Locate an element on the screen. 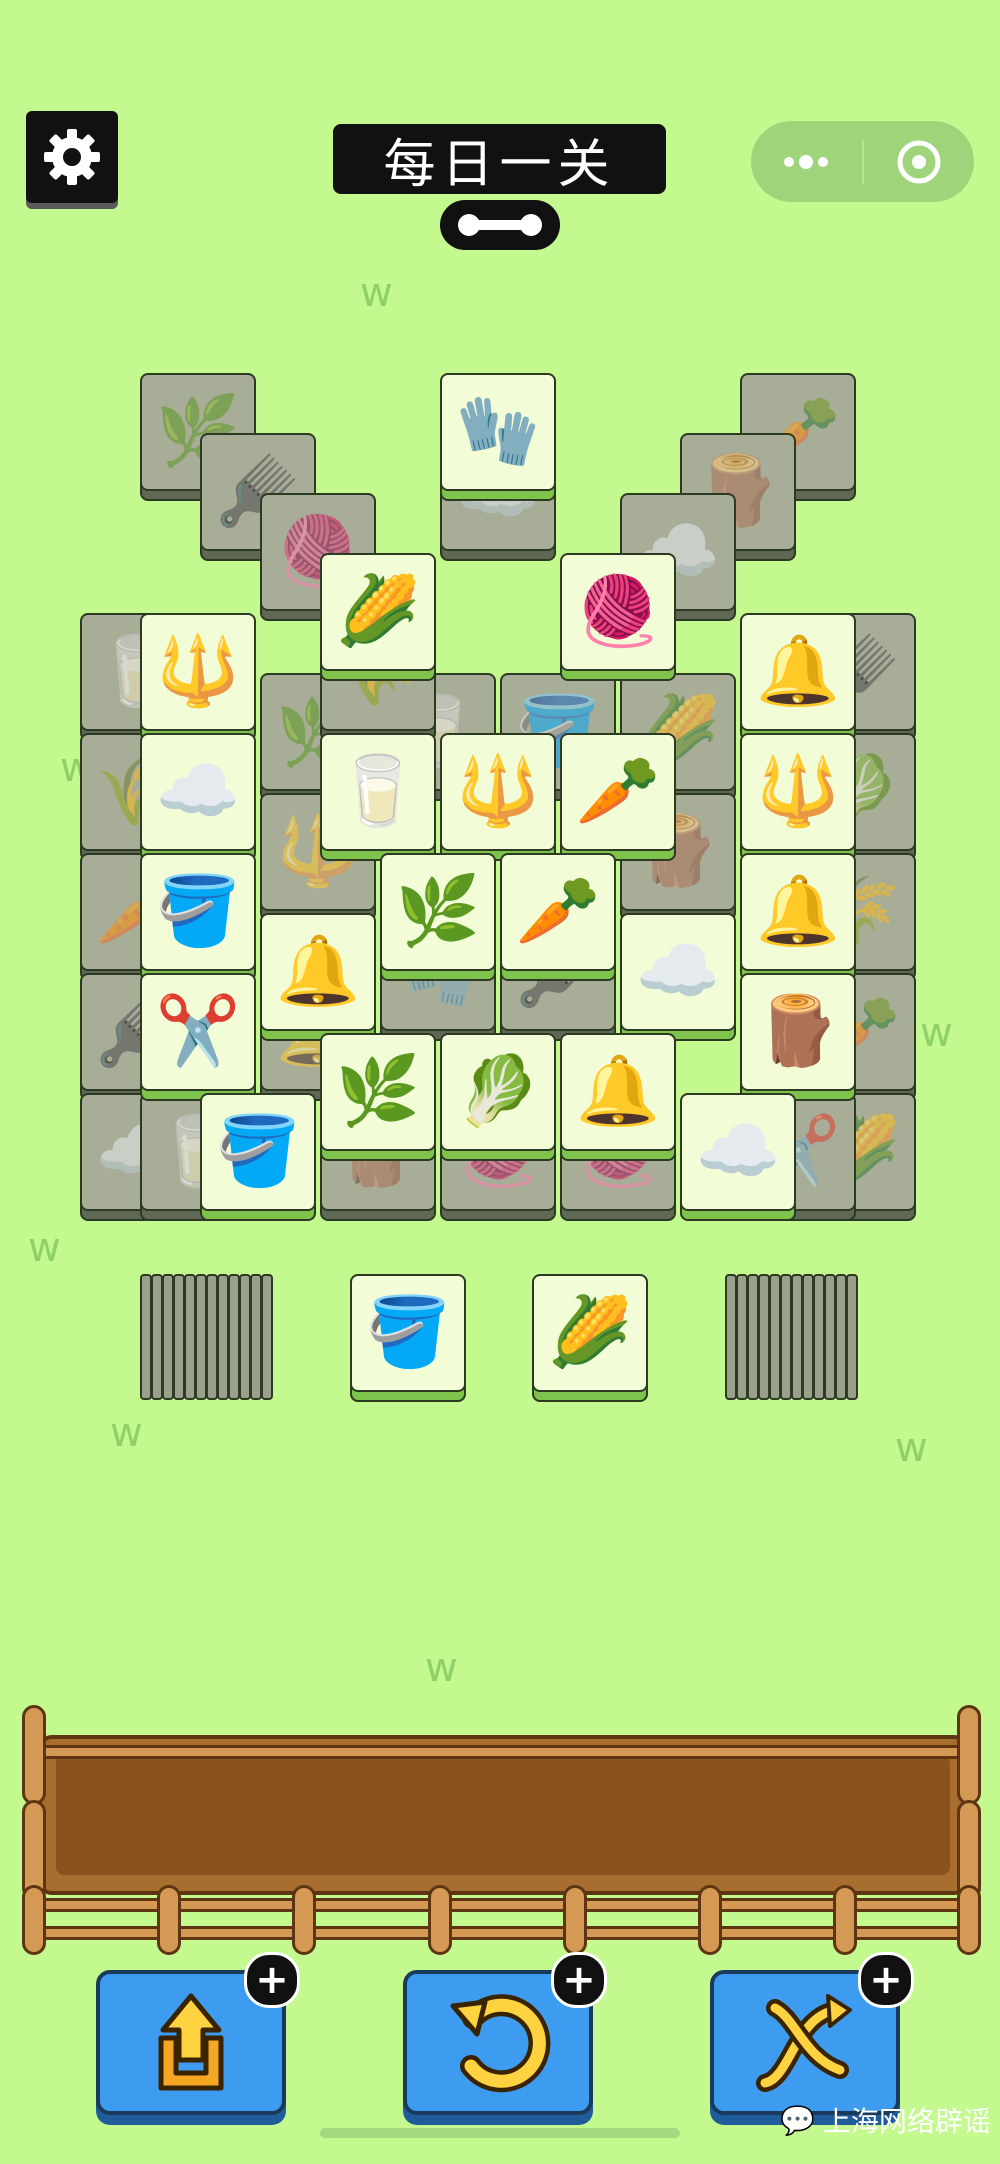 This screenshot has height=2164, width=1000. watermark: 💬 上海网络辟谣 is located at coordinates (885, 2121).